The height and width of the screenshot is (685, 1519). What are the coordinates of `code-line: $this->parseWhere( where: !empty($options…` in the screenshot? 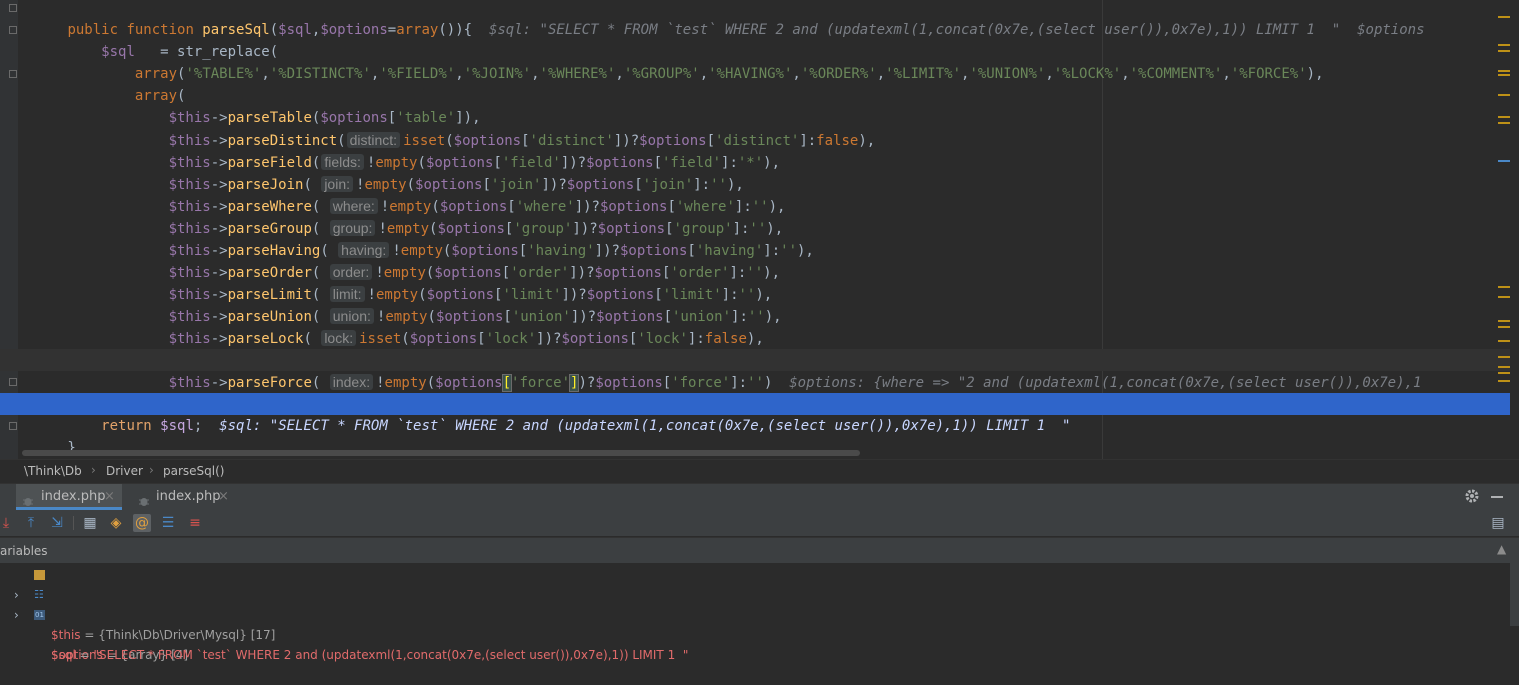 It's located at (755, 194).